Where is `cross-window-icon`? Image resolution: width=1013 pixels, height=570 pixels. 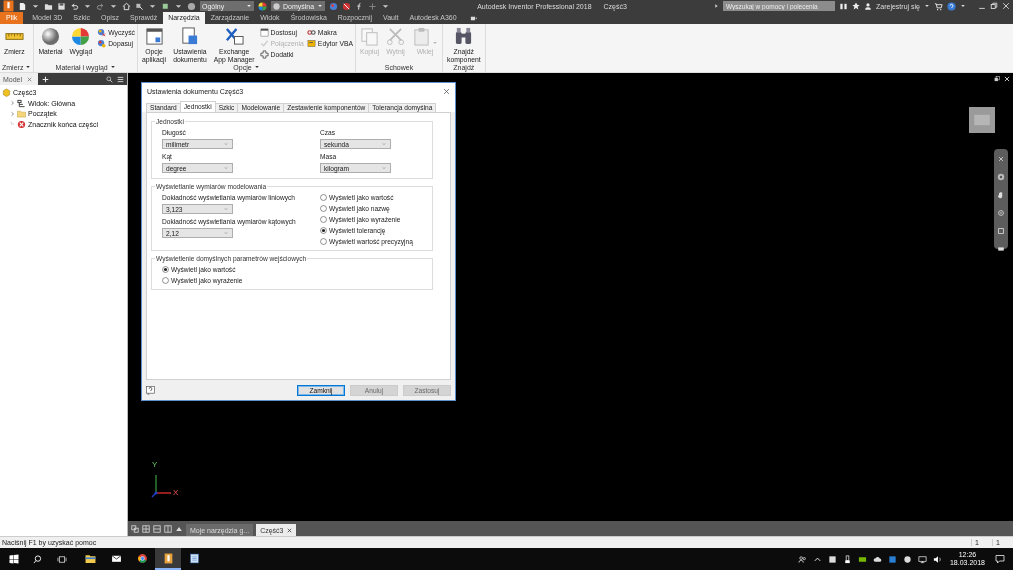 cross-window-icon is located at coordinates (234, 37).